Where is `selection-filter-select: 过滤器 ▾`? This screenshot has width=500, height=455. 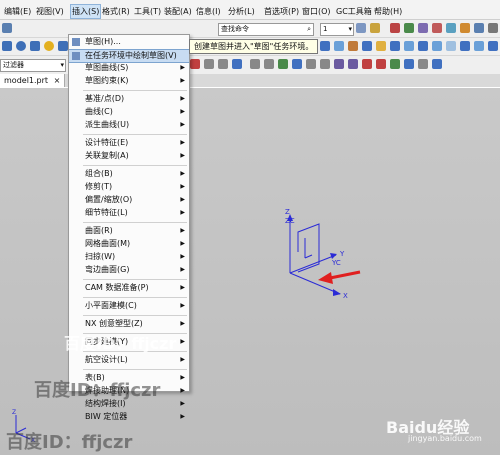 selection-filter-select: 过滤器 ▾ is located at coordinates (33, 65).